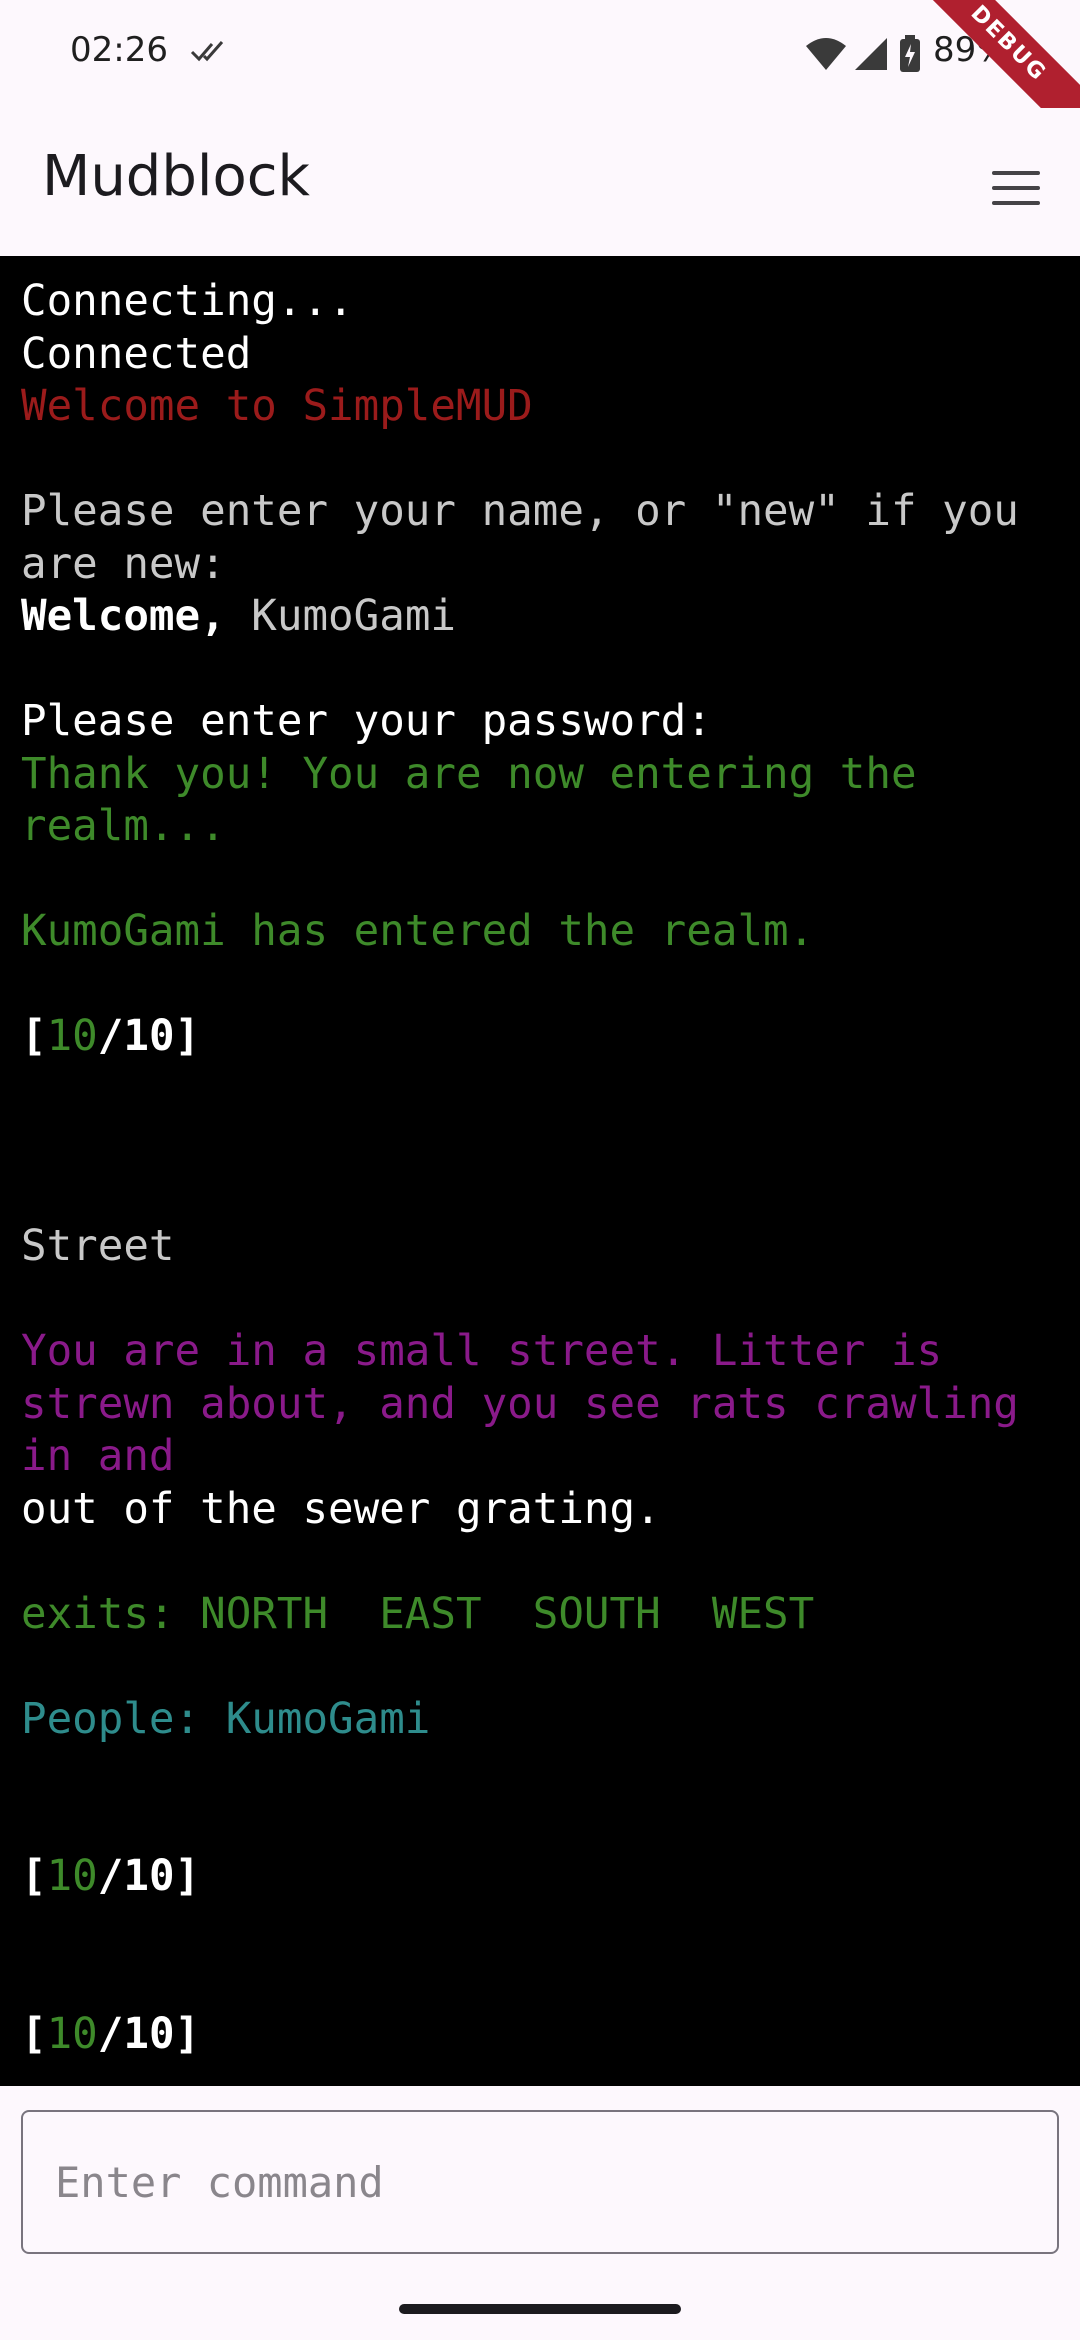 Image resolution: width=1080 pixels, height=2340 pixels. I want to click on wifi-icon, so click(826, 54).